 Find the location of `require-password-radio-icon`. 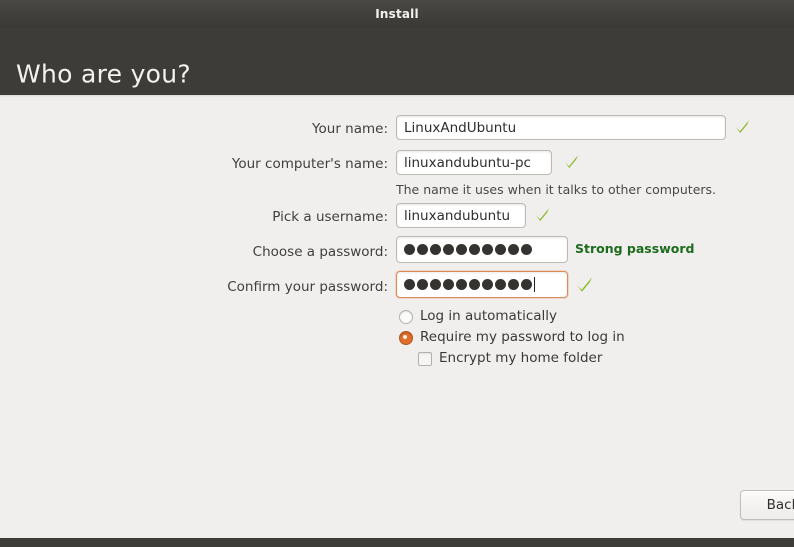

require-password-radio-icon is located at coordinates (406, 338).